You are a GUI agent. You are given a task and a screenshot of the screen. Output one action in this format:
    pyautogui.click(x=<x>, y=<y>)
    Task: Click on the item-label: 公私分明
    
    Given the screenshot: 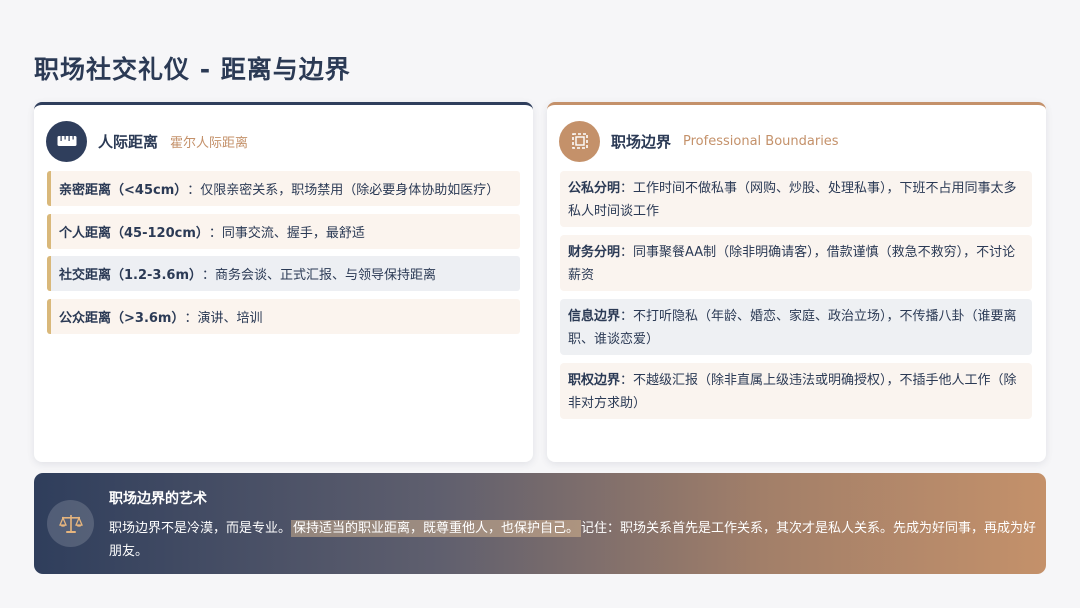 What is the action you would take?
    pyautogui.click(x=594, y=188)
    